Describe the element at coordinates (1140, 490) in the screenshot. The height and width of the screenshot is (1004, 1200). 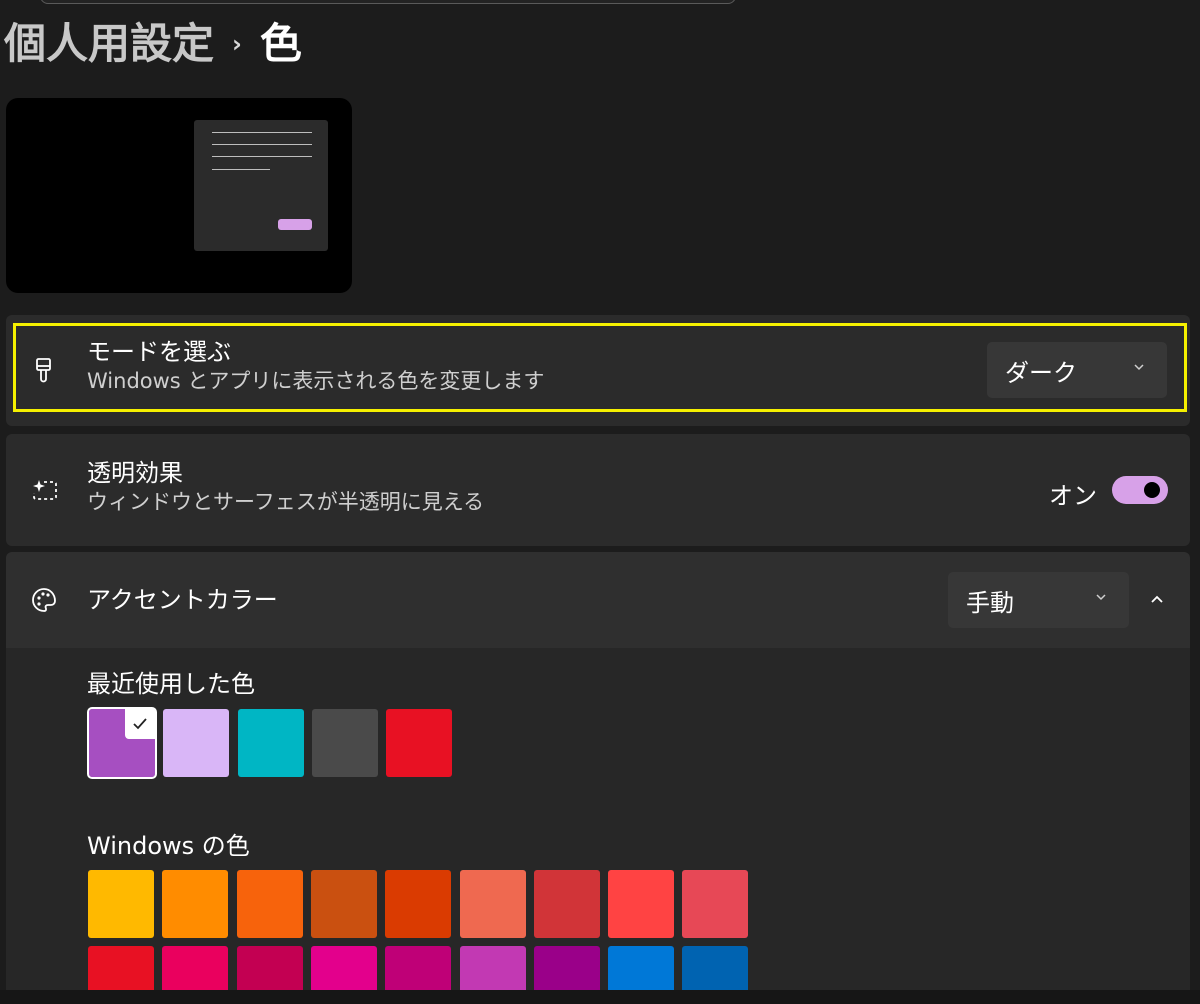
I see `transparency-toggle` at that location.